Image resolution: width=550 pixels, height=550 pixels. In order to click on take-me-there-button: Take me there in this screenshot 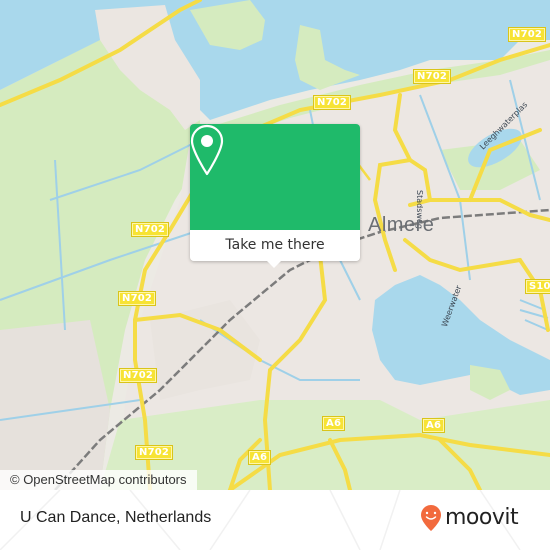, I will do `click(275, 245)`.